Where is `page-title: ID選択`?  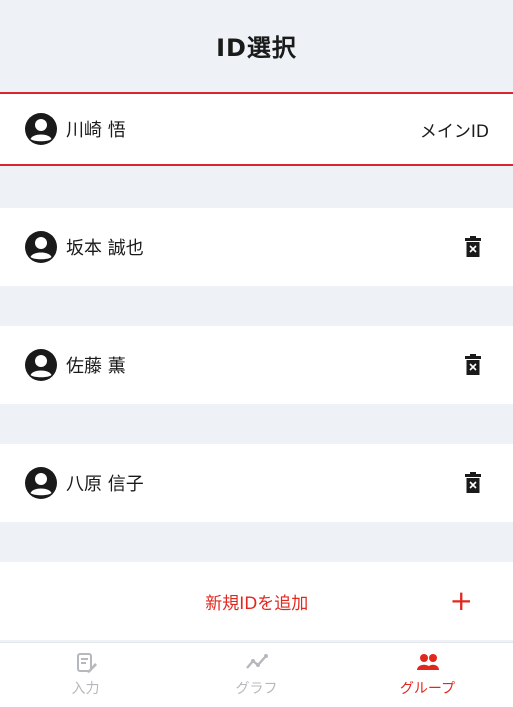 page-title: ID選択 is located at coordinates (256, 47).